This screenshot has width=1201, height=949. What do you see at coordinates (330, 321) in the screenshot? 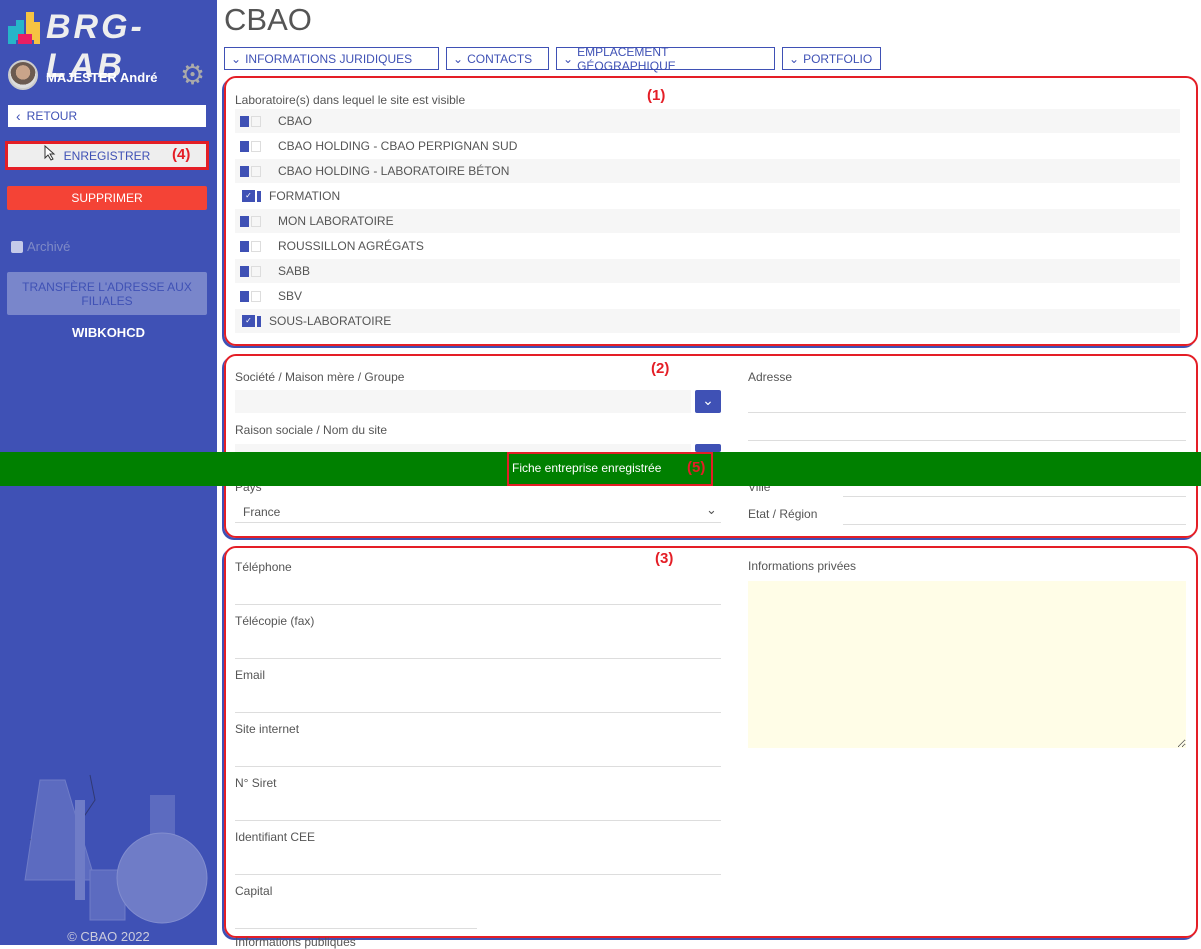
I see `lab-name: SOUS-LABORATOIRE` at bounding box center [330, 321].